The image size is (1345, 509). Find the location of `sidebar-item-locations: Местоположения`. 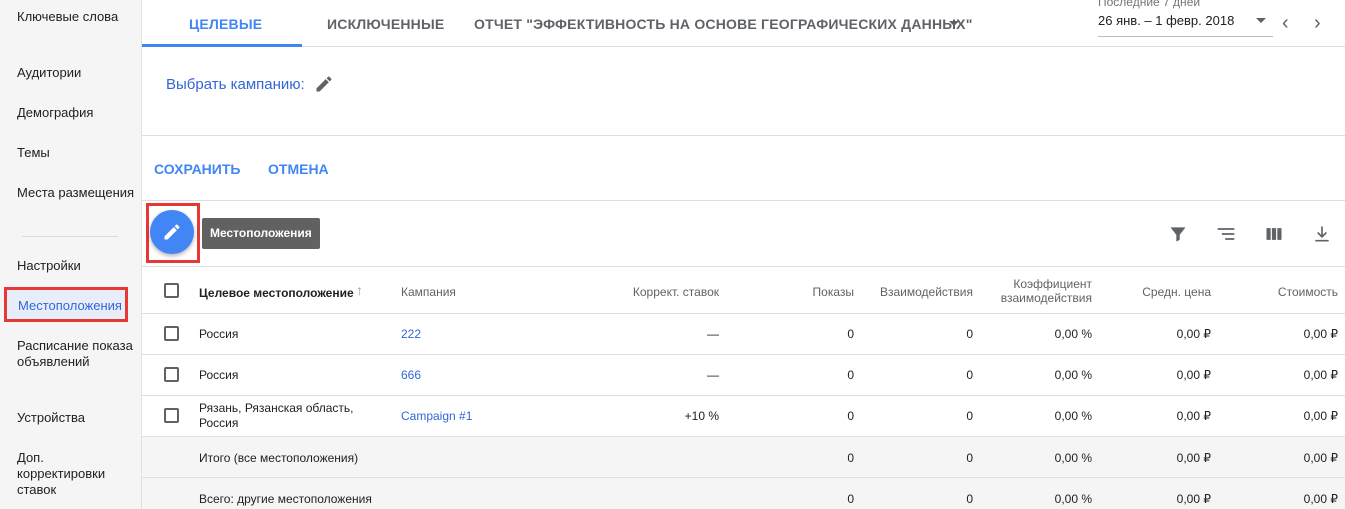

sidebar-item-locations: Местоположения is located at coordinates (66, 304).